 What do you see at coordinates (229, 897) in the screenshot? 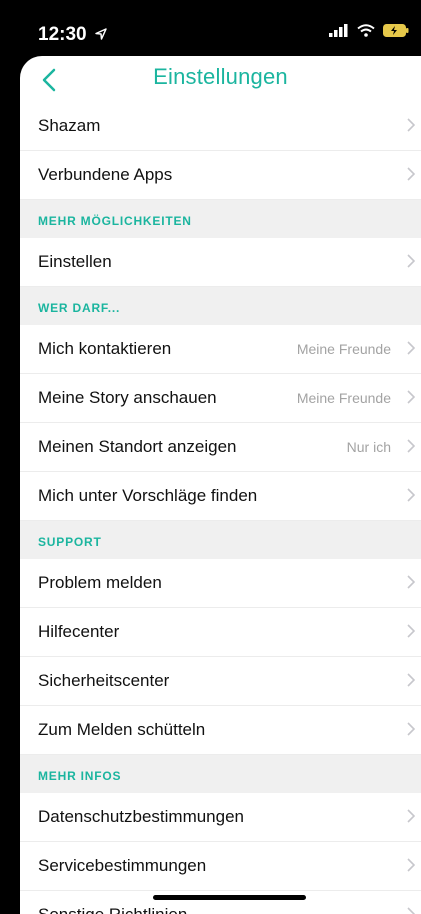
I see `home-indicator` at bounding box center [229, 897].